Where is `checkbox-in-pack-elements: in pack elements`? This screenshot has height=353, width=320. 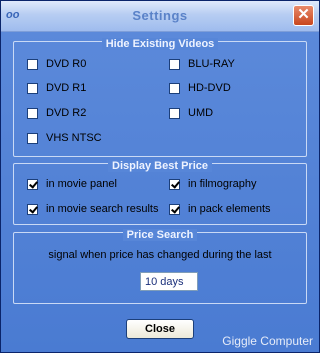
checkbox-in-pack-elements: in pack elements is located at coordinates (220, 209).